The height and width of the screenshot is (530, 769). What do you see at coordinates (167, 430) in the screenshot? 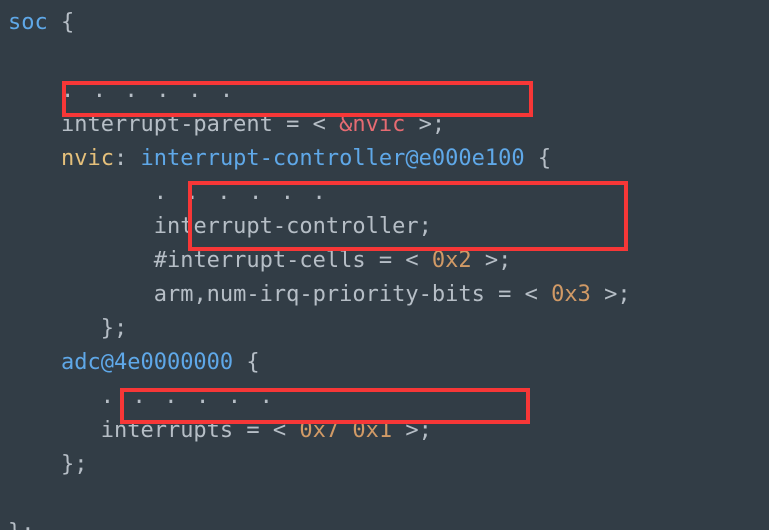
I see `code-token-plain: interrupts` at bounding box center [167, 430].